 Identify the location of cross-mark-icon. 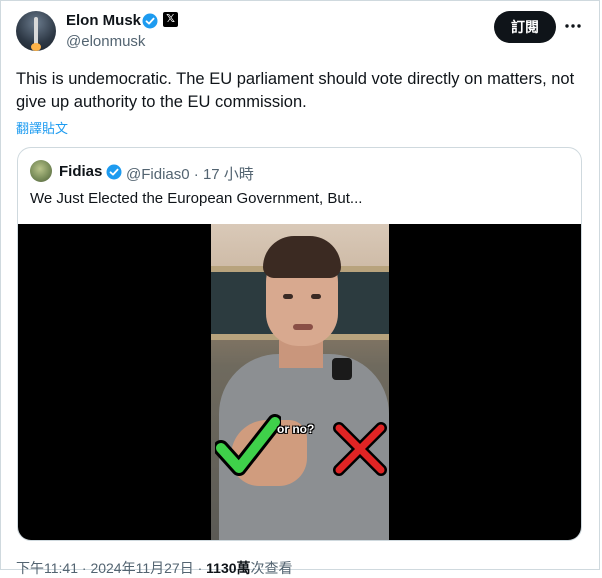
(360, 449).